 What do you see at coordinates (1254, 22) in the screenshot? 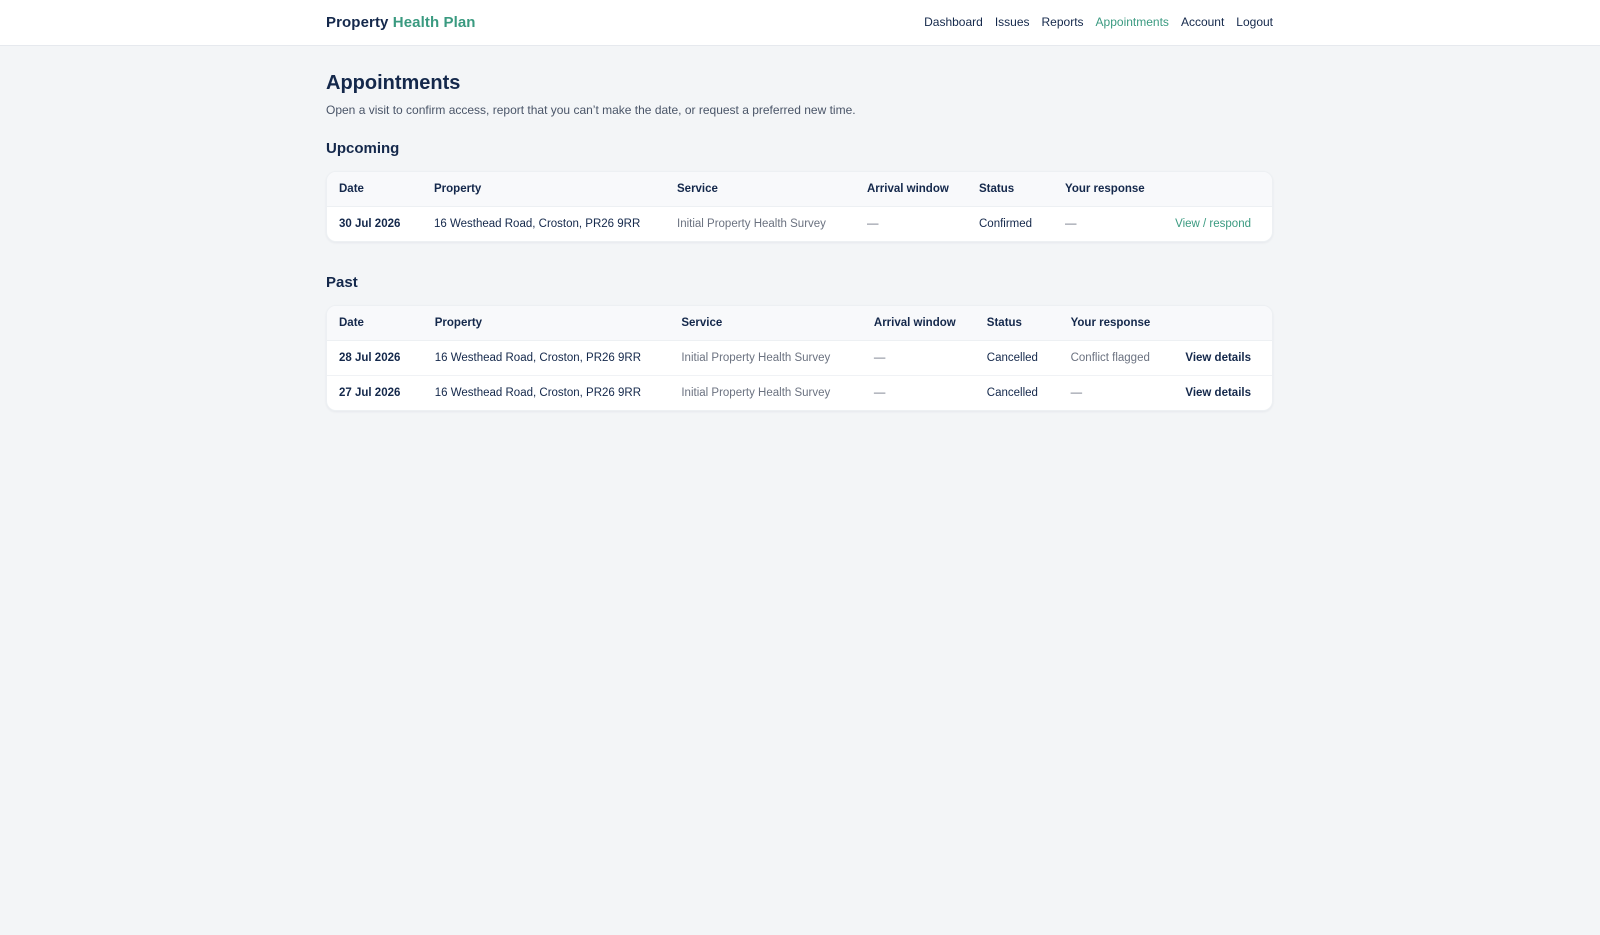
I see `nav-logout: Logout` at bounding box center [1254, 22].